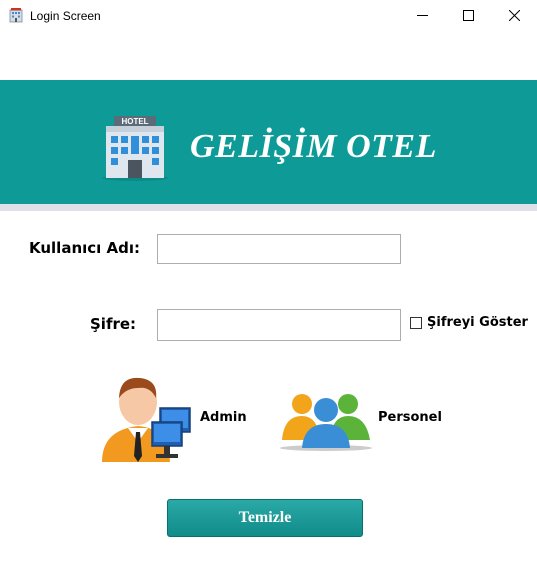  What do you see at coordinates (326, 420) in the screenshot?
I see `staff-group-icon` at bounding box center [326, 420].